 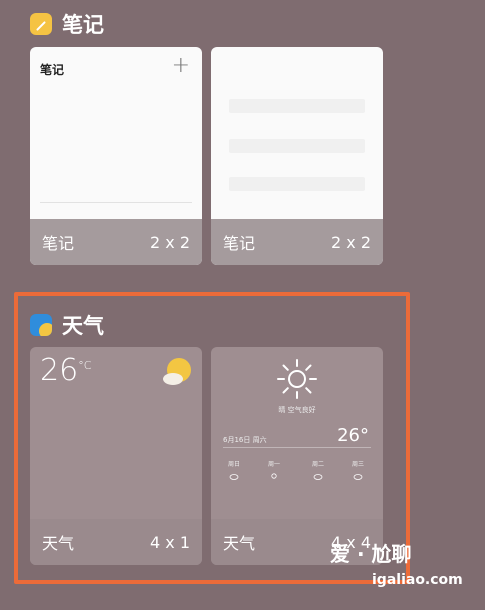 I want to click on notes-widget-2x2-a: 笔记 + 笔记 2 x 2, so click(x=116, y=156).